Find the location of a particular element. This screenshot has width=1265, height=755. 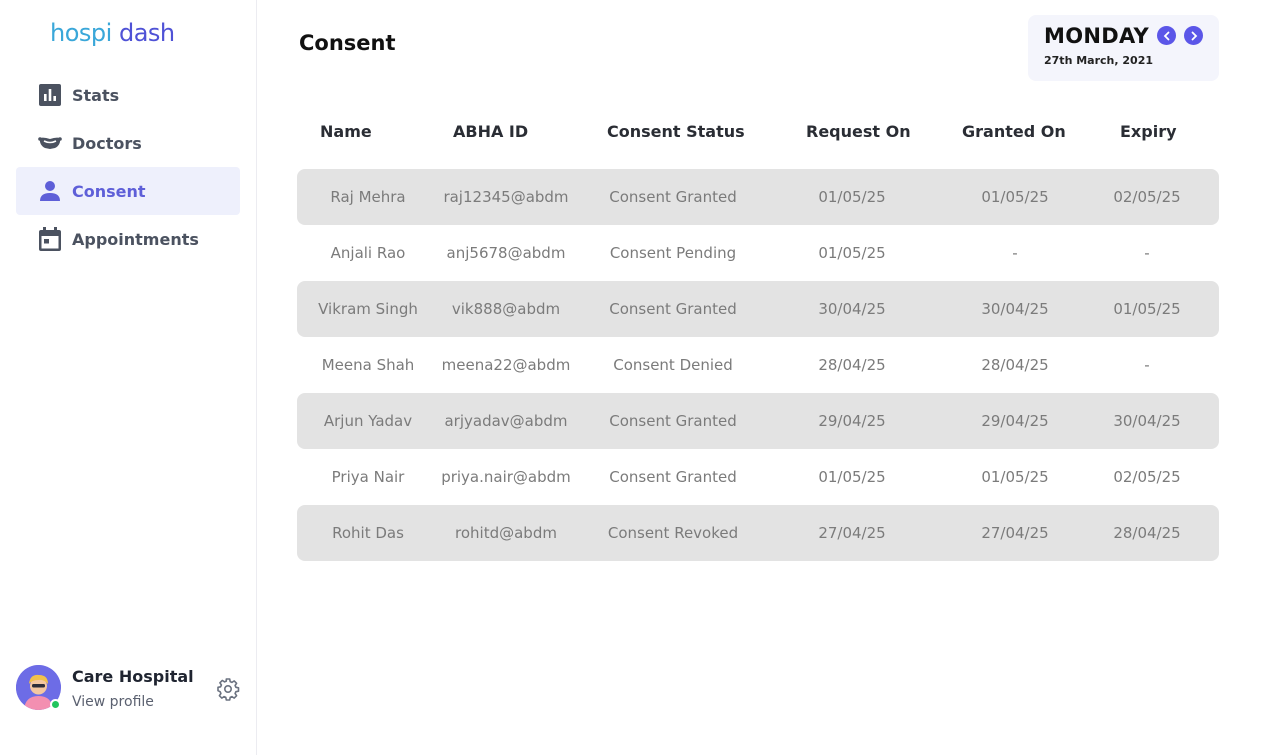

sidebar-item-label: Appointments is located at coordinates (135, 239).